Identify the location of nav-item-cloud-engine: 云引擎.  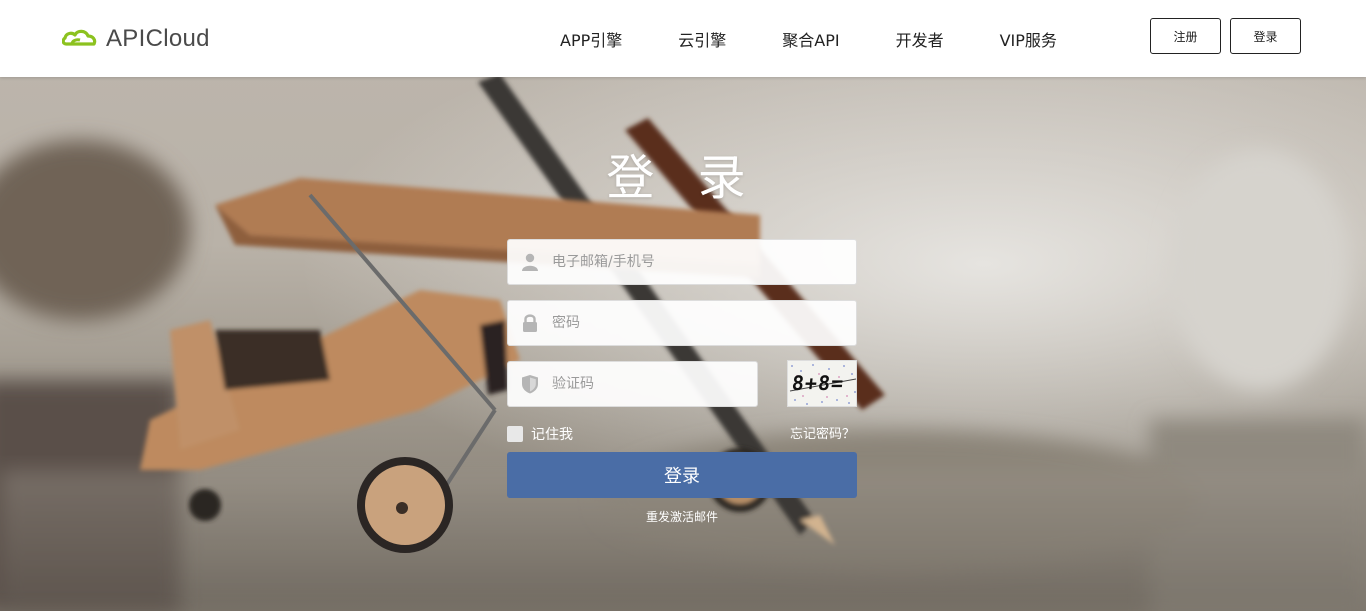
(702, 39).